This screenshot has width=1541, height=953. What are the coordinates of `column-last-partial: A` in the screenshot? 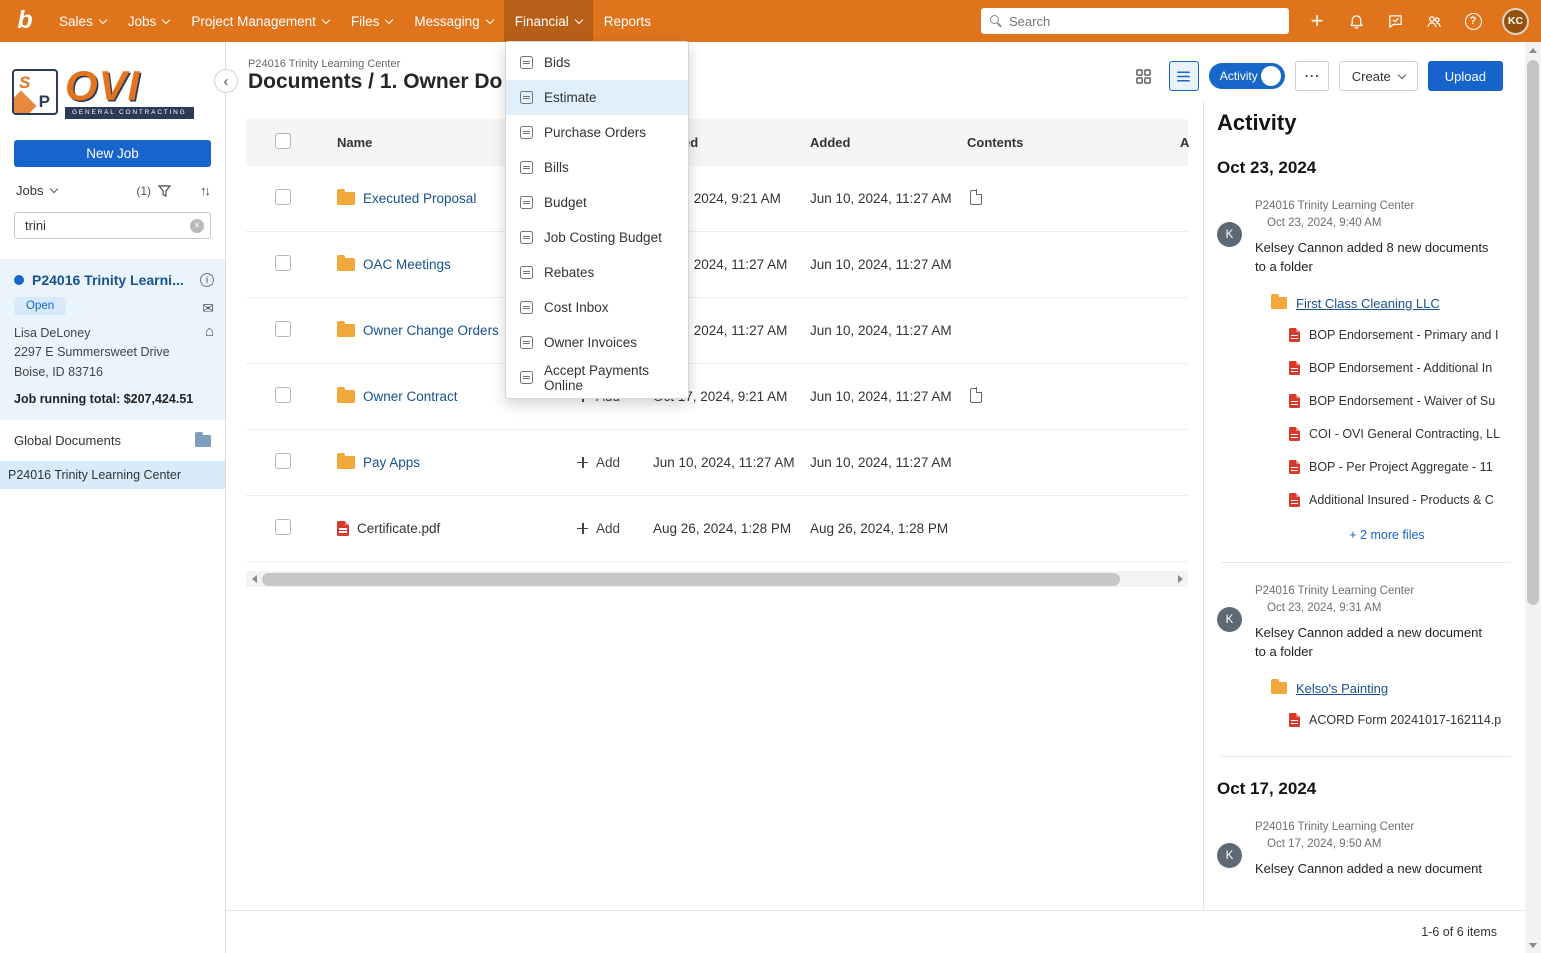 It's located at (1184, 142).